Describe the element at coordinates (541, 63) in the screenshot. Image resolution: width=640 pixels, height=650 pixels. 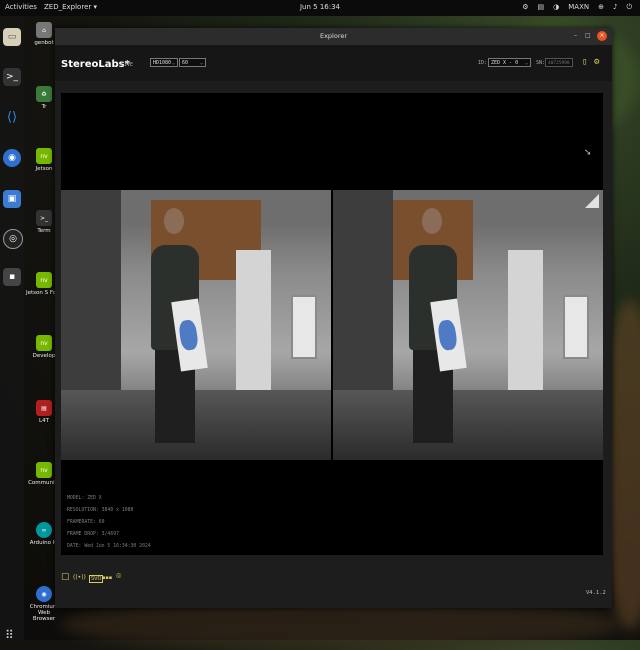
I see `sn-label: SN:` at that location.